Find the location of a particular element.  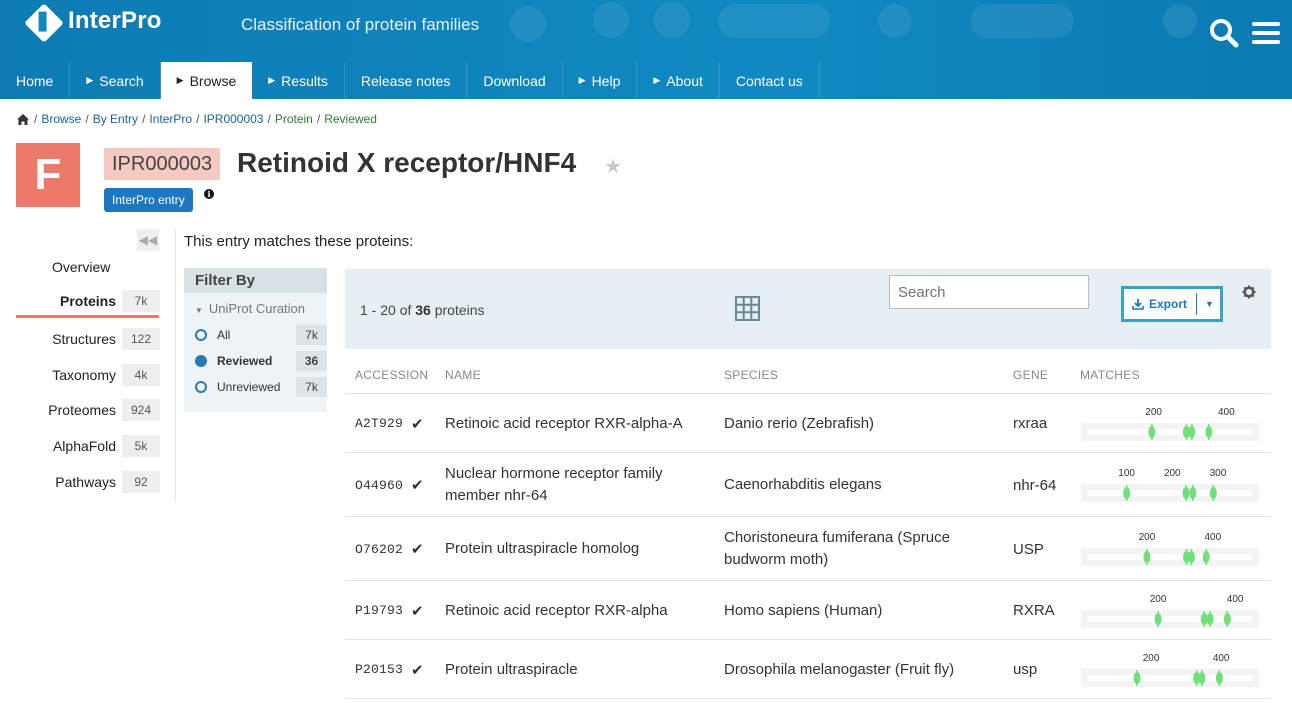

menu-item-pathways: Pathways 92 is located at coordinates (88, 482).